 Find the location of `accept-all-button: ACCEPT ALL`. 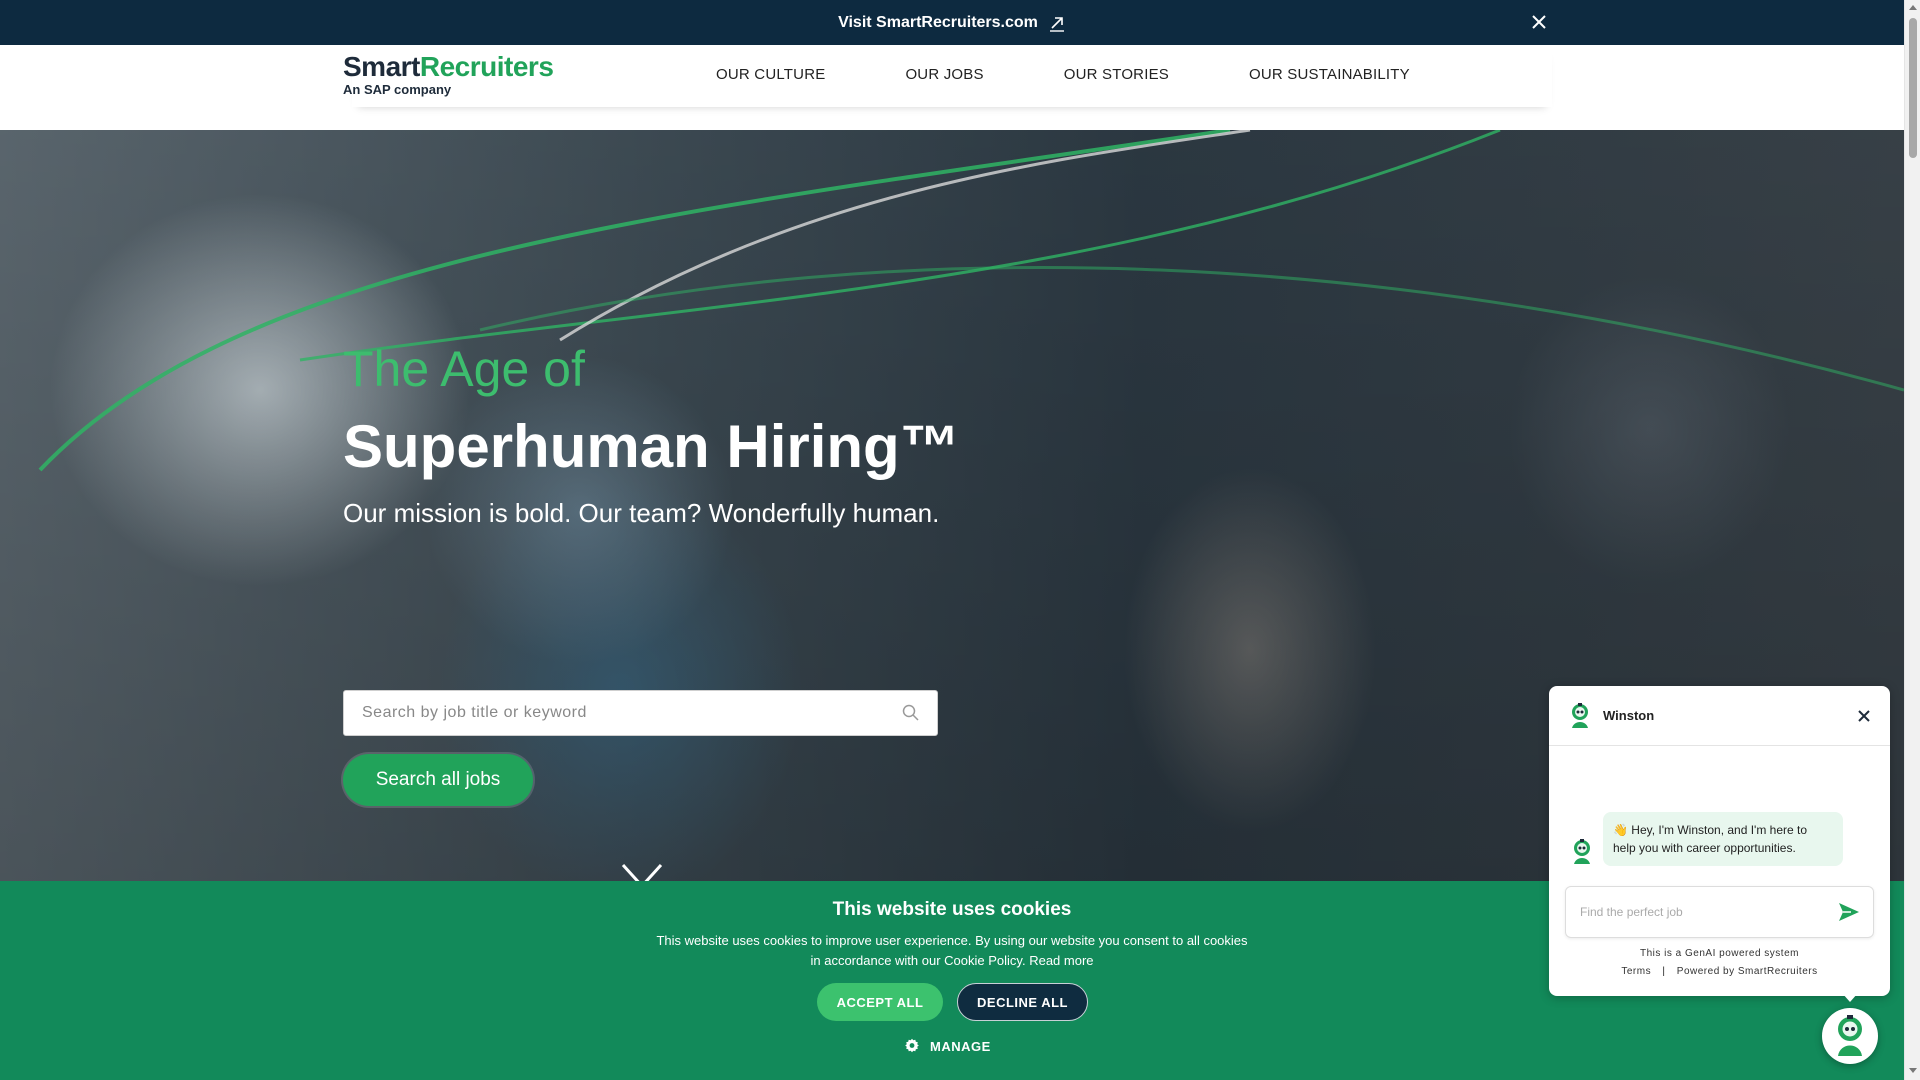

accept-all-button: ACCEPT ALL is located at coordinates (880, 1002).